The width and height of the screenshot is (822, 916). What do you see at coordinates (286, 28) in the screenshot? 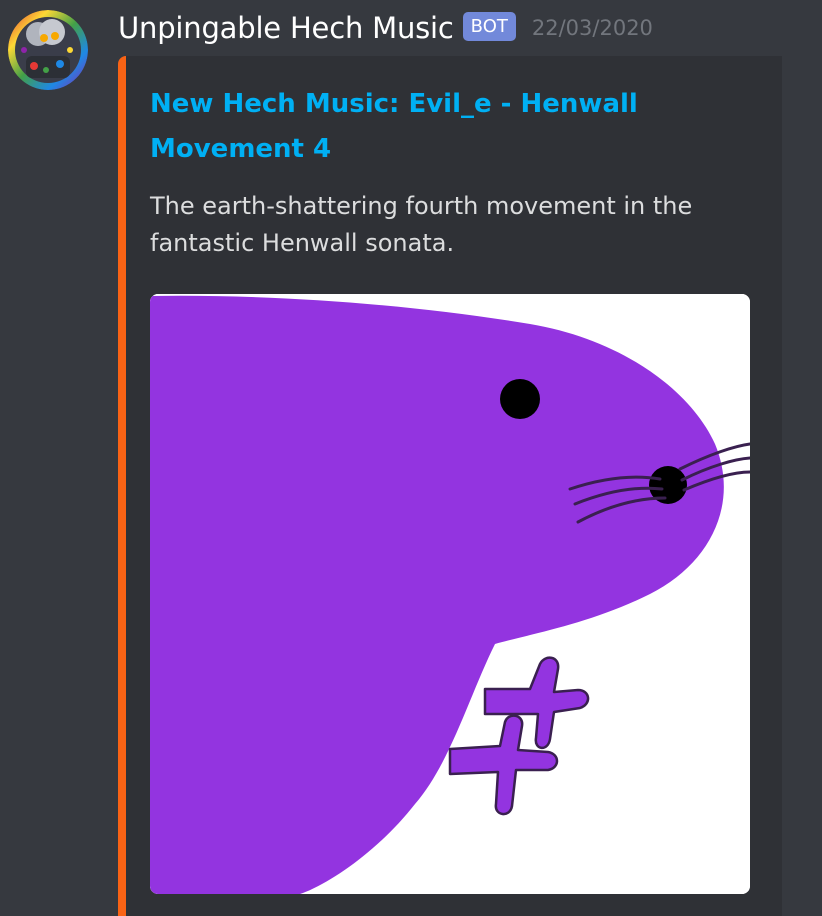
I see `username: Unpingable Hech Music` at bounding box center [286, 28].